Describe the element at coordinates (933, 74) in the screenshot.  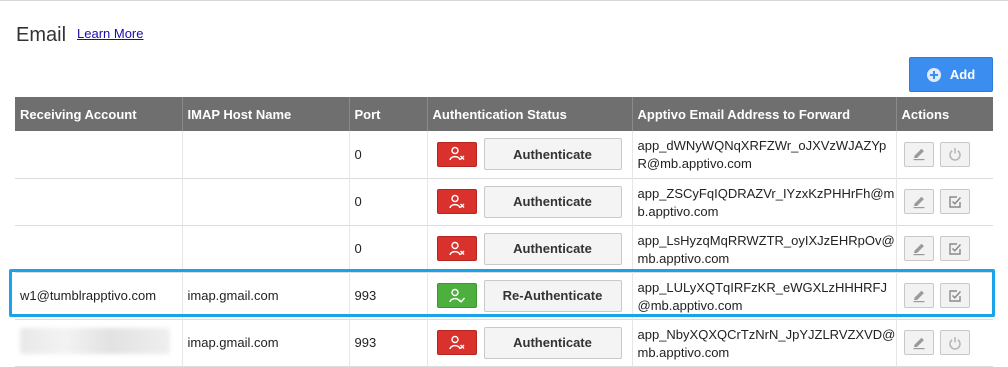
I see `plus-circle-icon` at that location.